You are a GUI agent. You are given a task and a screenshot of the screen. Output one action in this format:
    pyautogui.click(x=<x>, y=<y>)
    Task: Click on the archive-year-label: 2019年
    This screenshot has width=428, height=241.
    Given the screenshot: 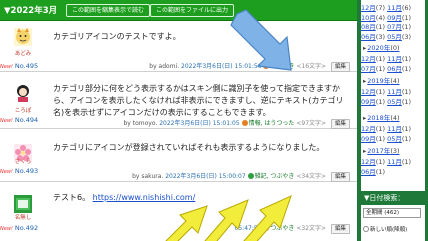 What is the action you would take?
    pyautogui.click(x=378, y=81)
    